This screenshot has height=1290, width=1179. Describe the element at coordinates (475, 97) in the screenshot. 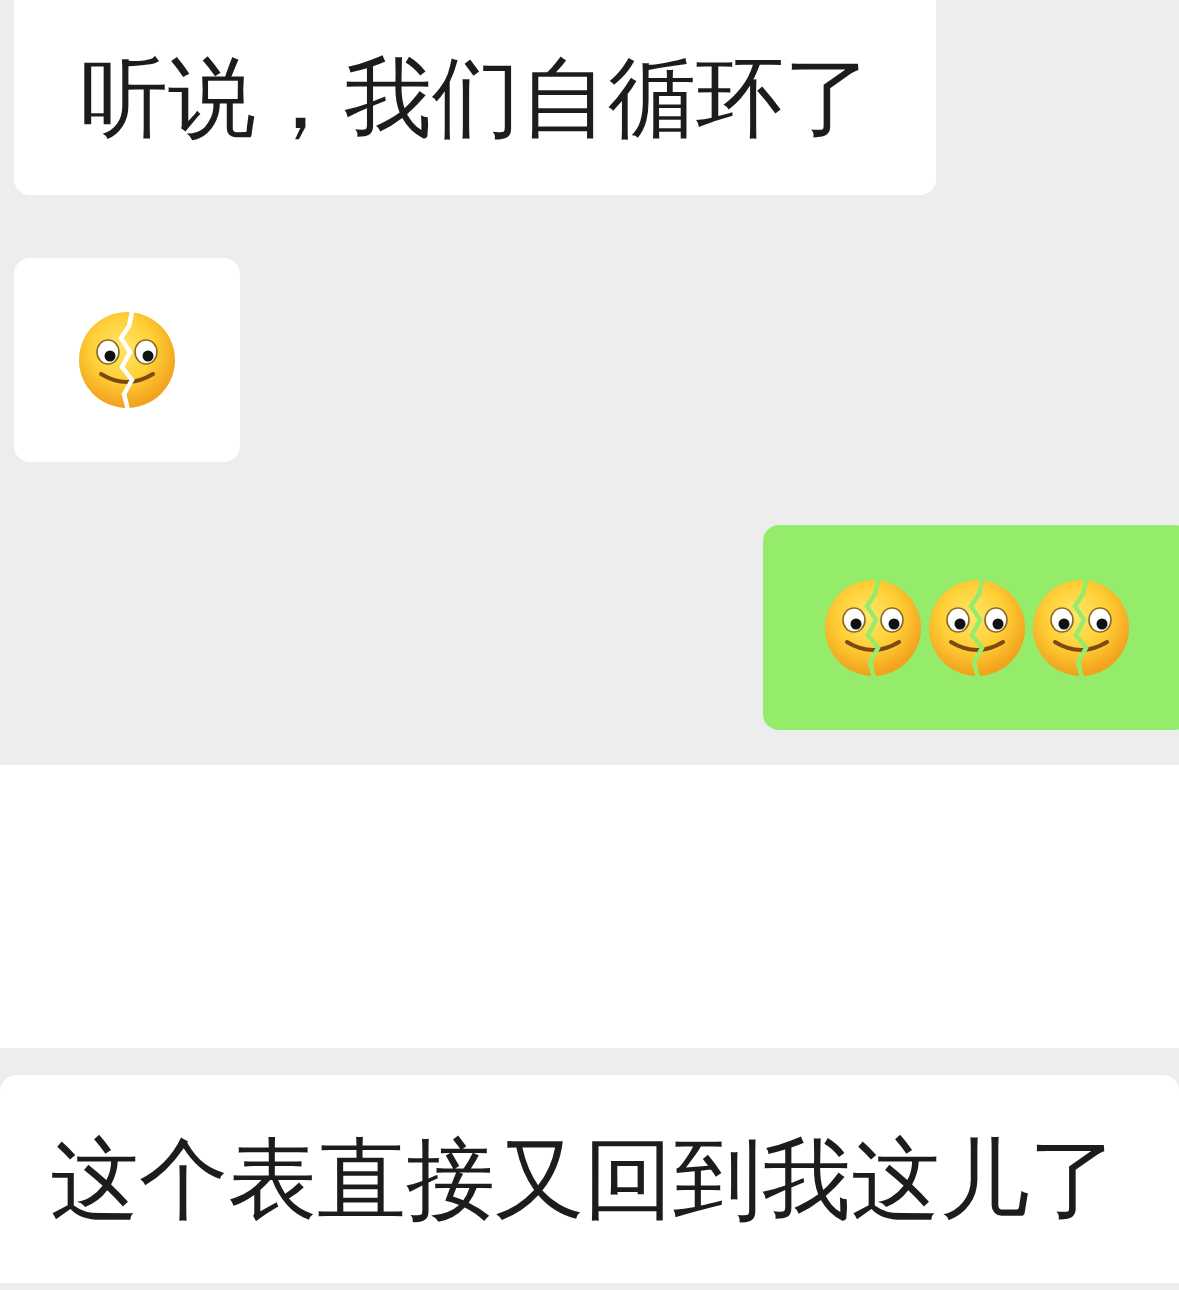

I see `message-bubble: 听说，我们自循环了` at that location.